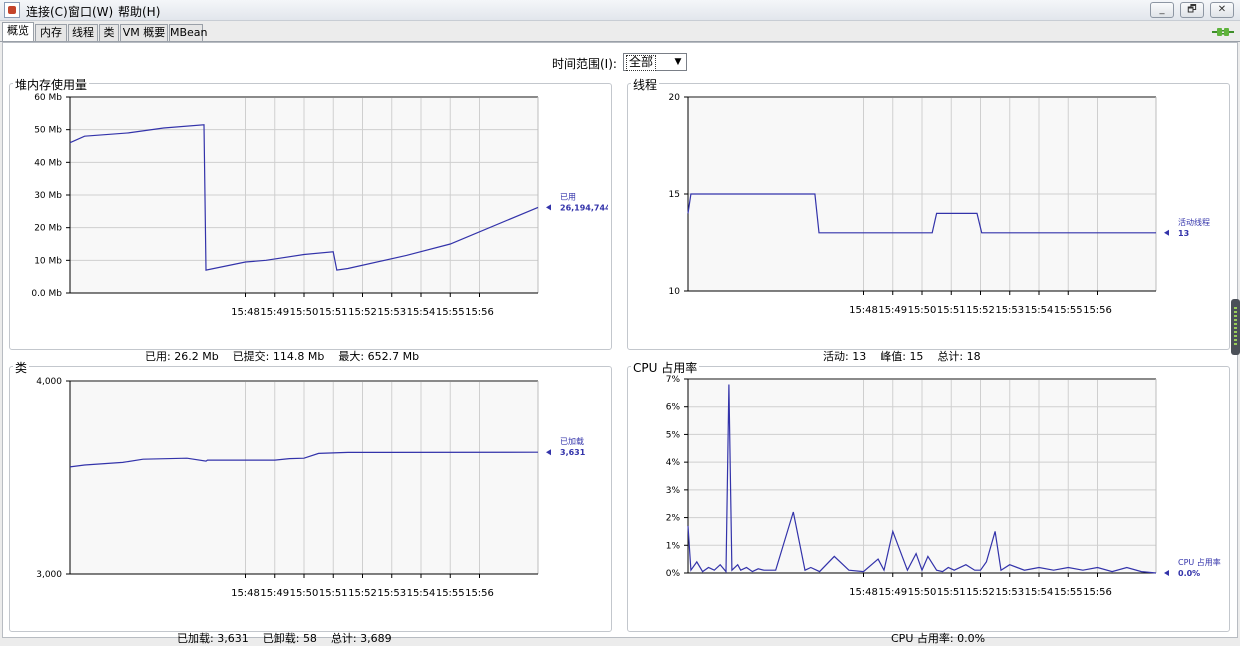  I want to click on y-tick-label: 3,000, so click(49, 575).